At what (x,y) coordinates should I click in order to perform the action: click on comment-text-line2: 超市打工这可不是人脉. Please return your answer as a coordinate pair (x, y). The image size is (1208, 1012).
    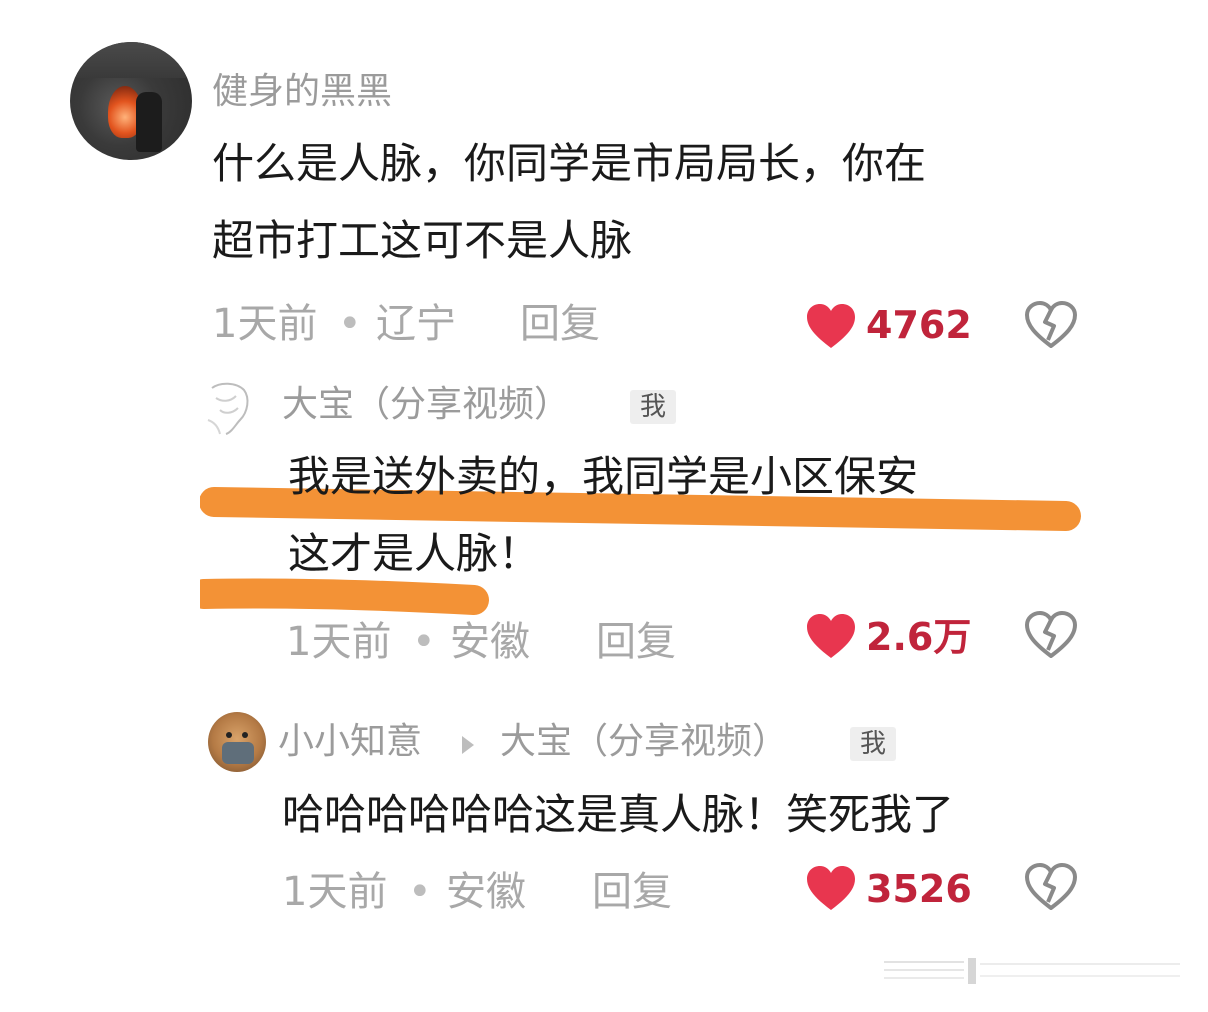
    Looking at the image, I should click on (422, 240).